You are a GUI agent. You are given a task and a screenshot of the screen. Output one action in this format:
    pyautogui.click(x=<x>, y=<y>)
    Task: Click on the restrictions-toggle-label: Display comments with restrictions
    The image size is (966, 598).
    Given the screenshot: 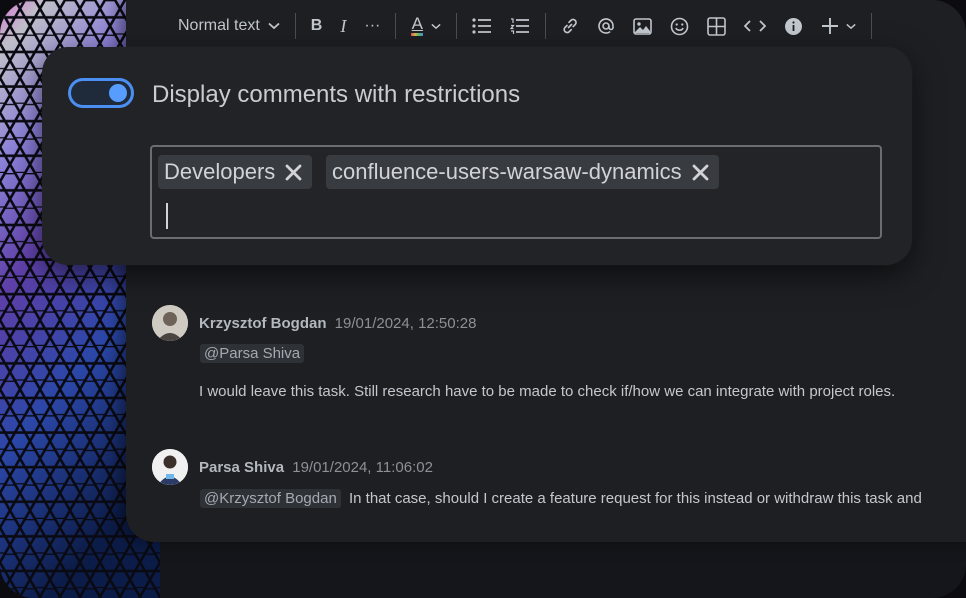 What is the action you would take?
    pyautogui.click(x=336, y=94)
    